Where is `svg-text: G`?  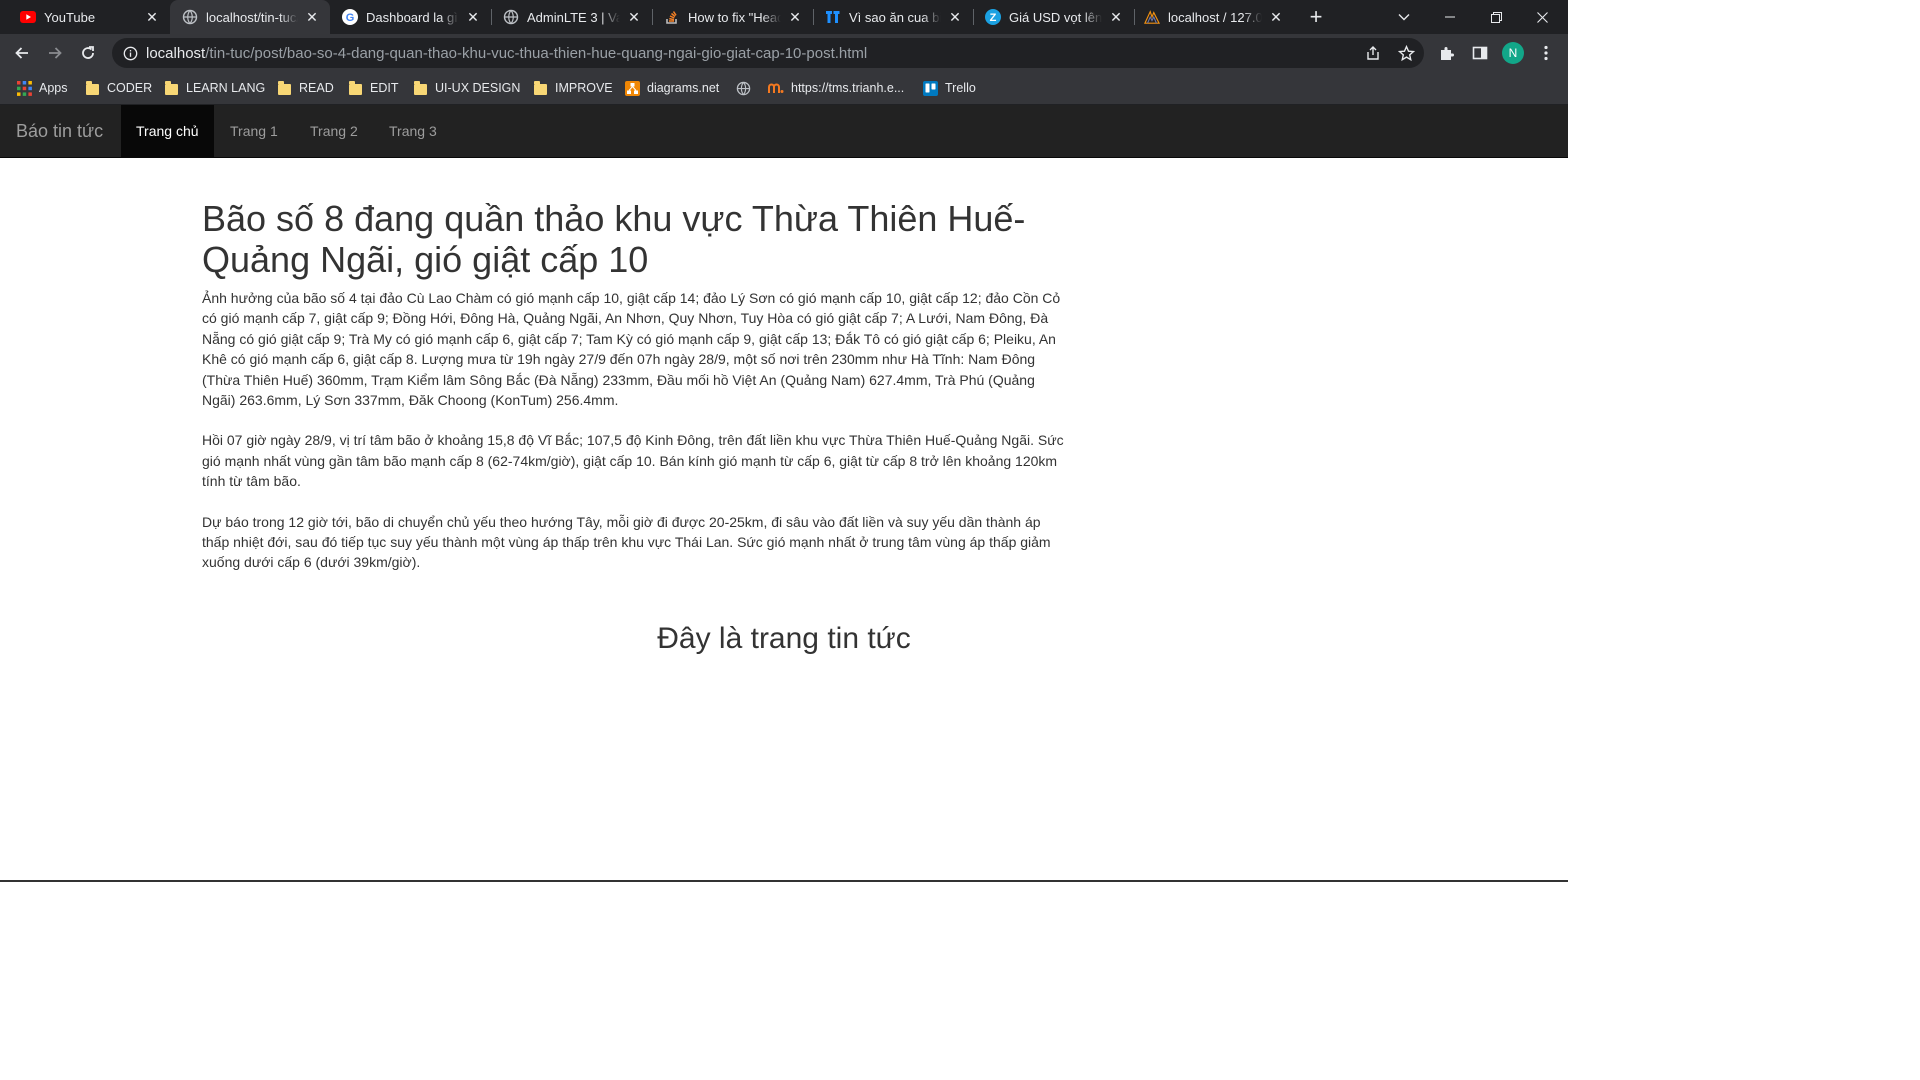
svg-text: G is located at coordinates (350, 18).